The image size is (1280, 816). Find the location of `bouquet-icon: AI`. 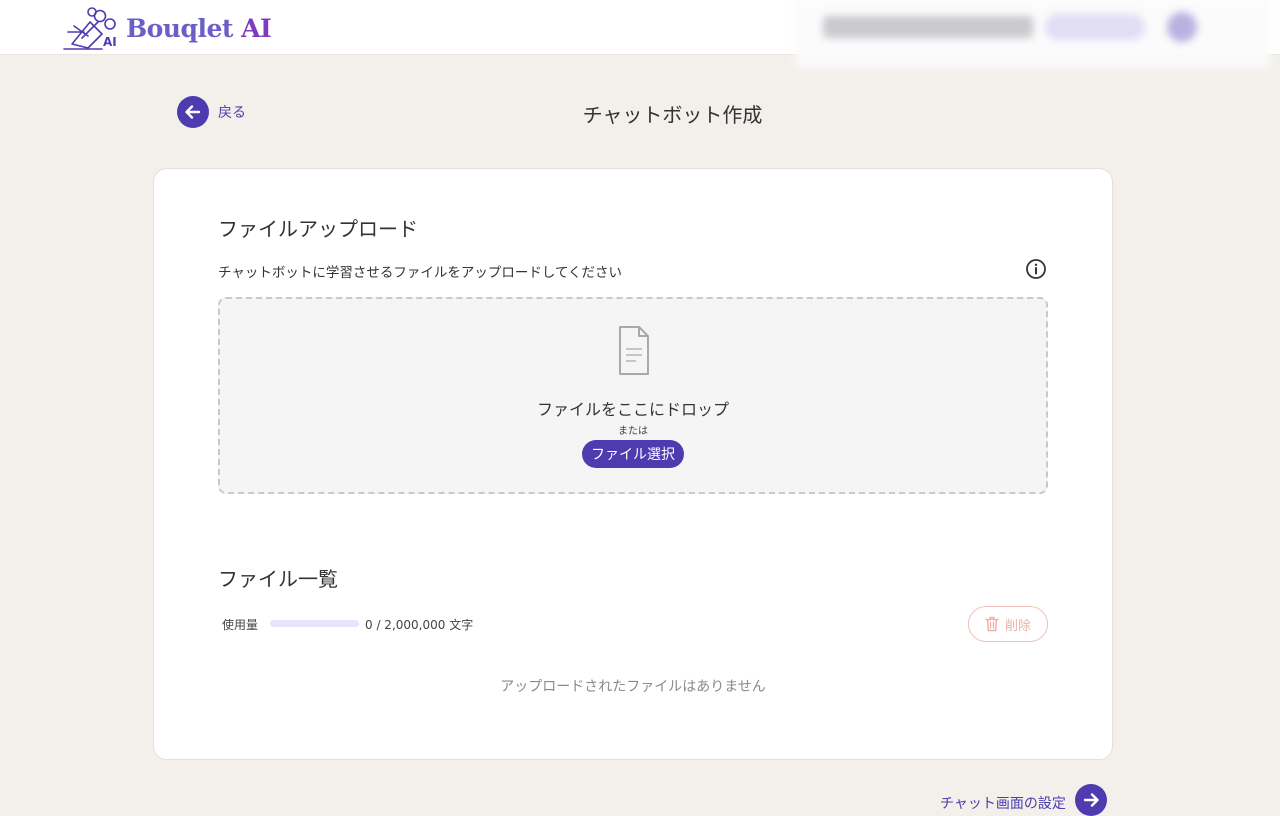

bouquet-icon: AI is located at coordinates (91, 28).